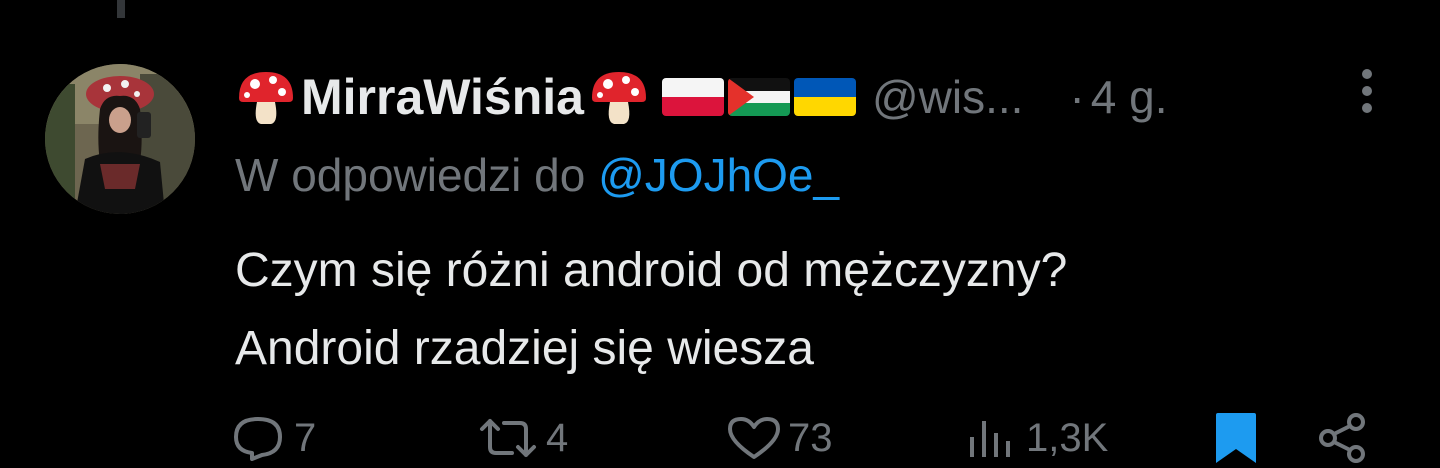 The height and width of the screenshot is (468, 1440). Describe the element at coordinates (442, 97) in the screenshot. I see `display-name: MirraWiśnia` at that location.